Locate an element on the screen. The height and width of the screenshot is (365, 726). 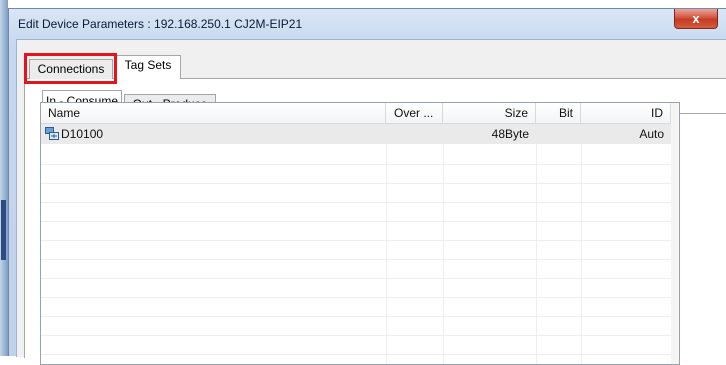
highlight-box is located at coordinates (70, 68).